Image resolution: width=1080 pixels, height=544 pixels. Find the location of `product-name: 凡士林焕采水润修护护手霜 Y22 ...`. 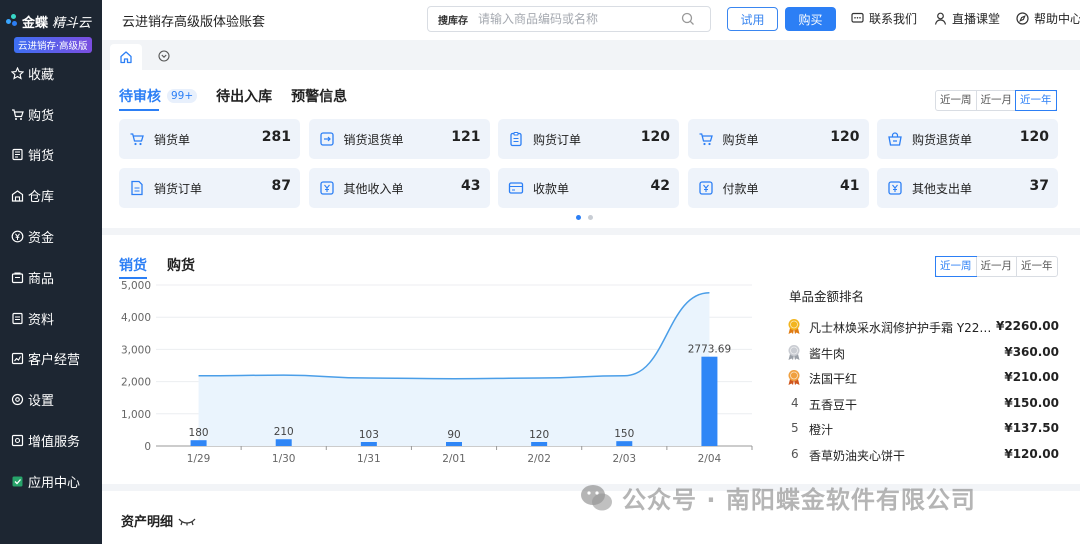

product-name: 凡士林焕采水润修护护手霜 Y22 ... is located at coordinates (901, 328).